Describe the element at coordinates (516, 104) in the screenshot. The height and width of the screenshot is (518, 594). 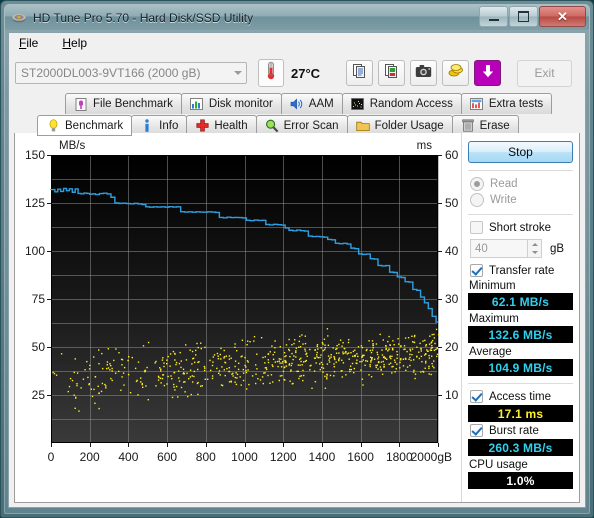
I see `tab-label: Extra tests` at that location.